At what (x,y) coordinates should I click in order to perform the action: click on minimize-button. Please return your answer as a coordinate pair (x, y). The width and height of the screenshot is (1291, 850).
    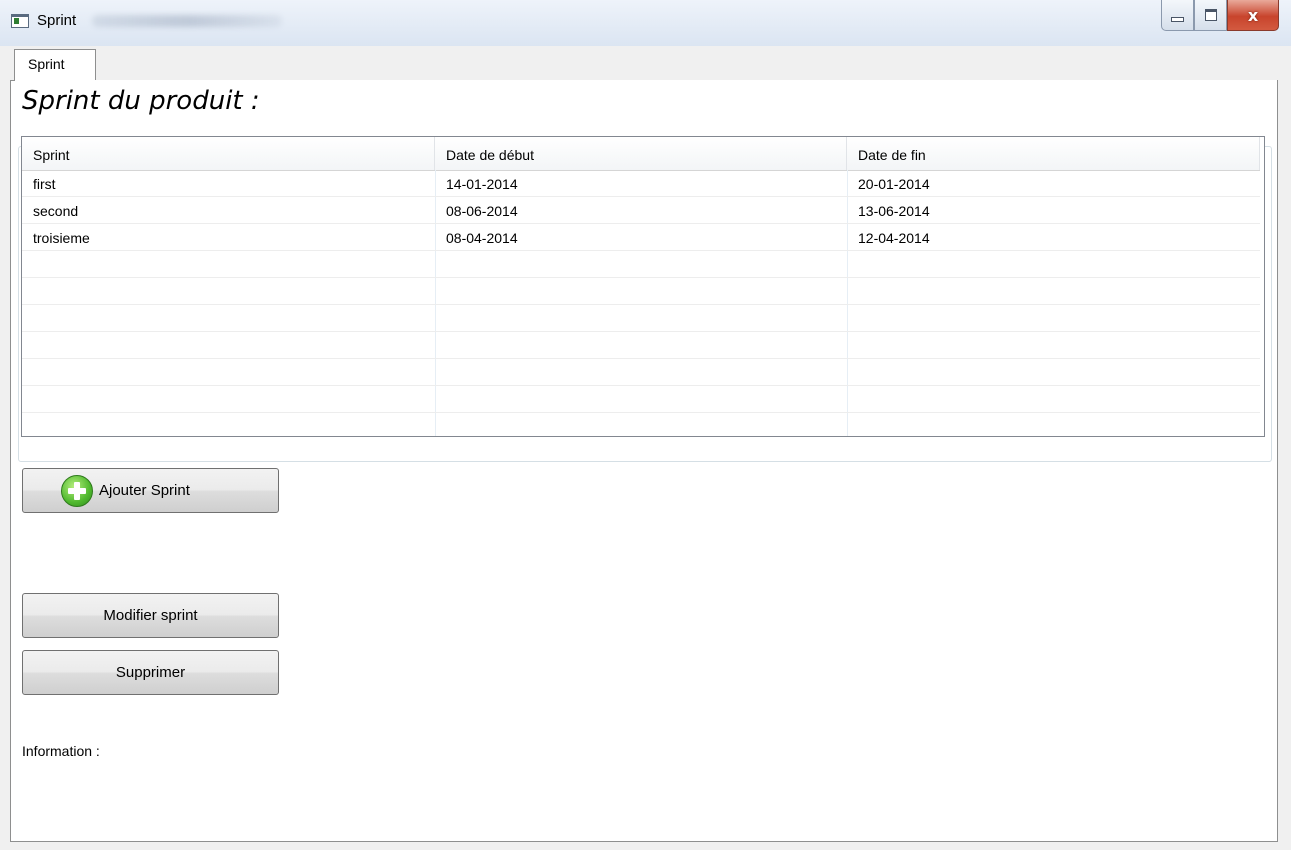
    Looking at the image, I should click on (1177, 15).